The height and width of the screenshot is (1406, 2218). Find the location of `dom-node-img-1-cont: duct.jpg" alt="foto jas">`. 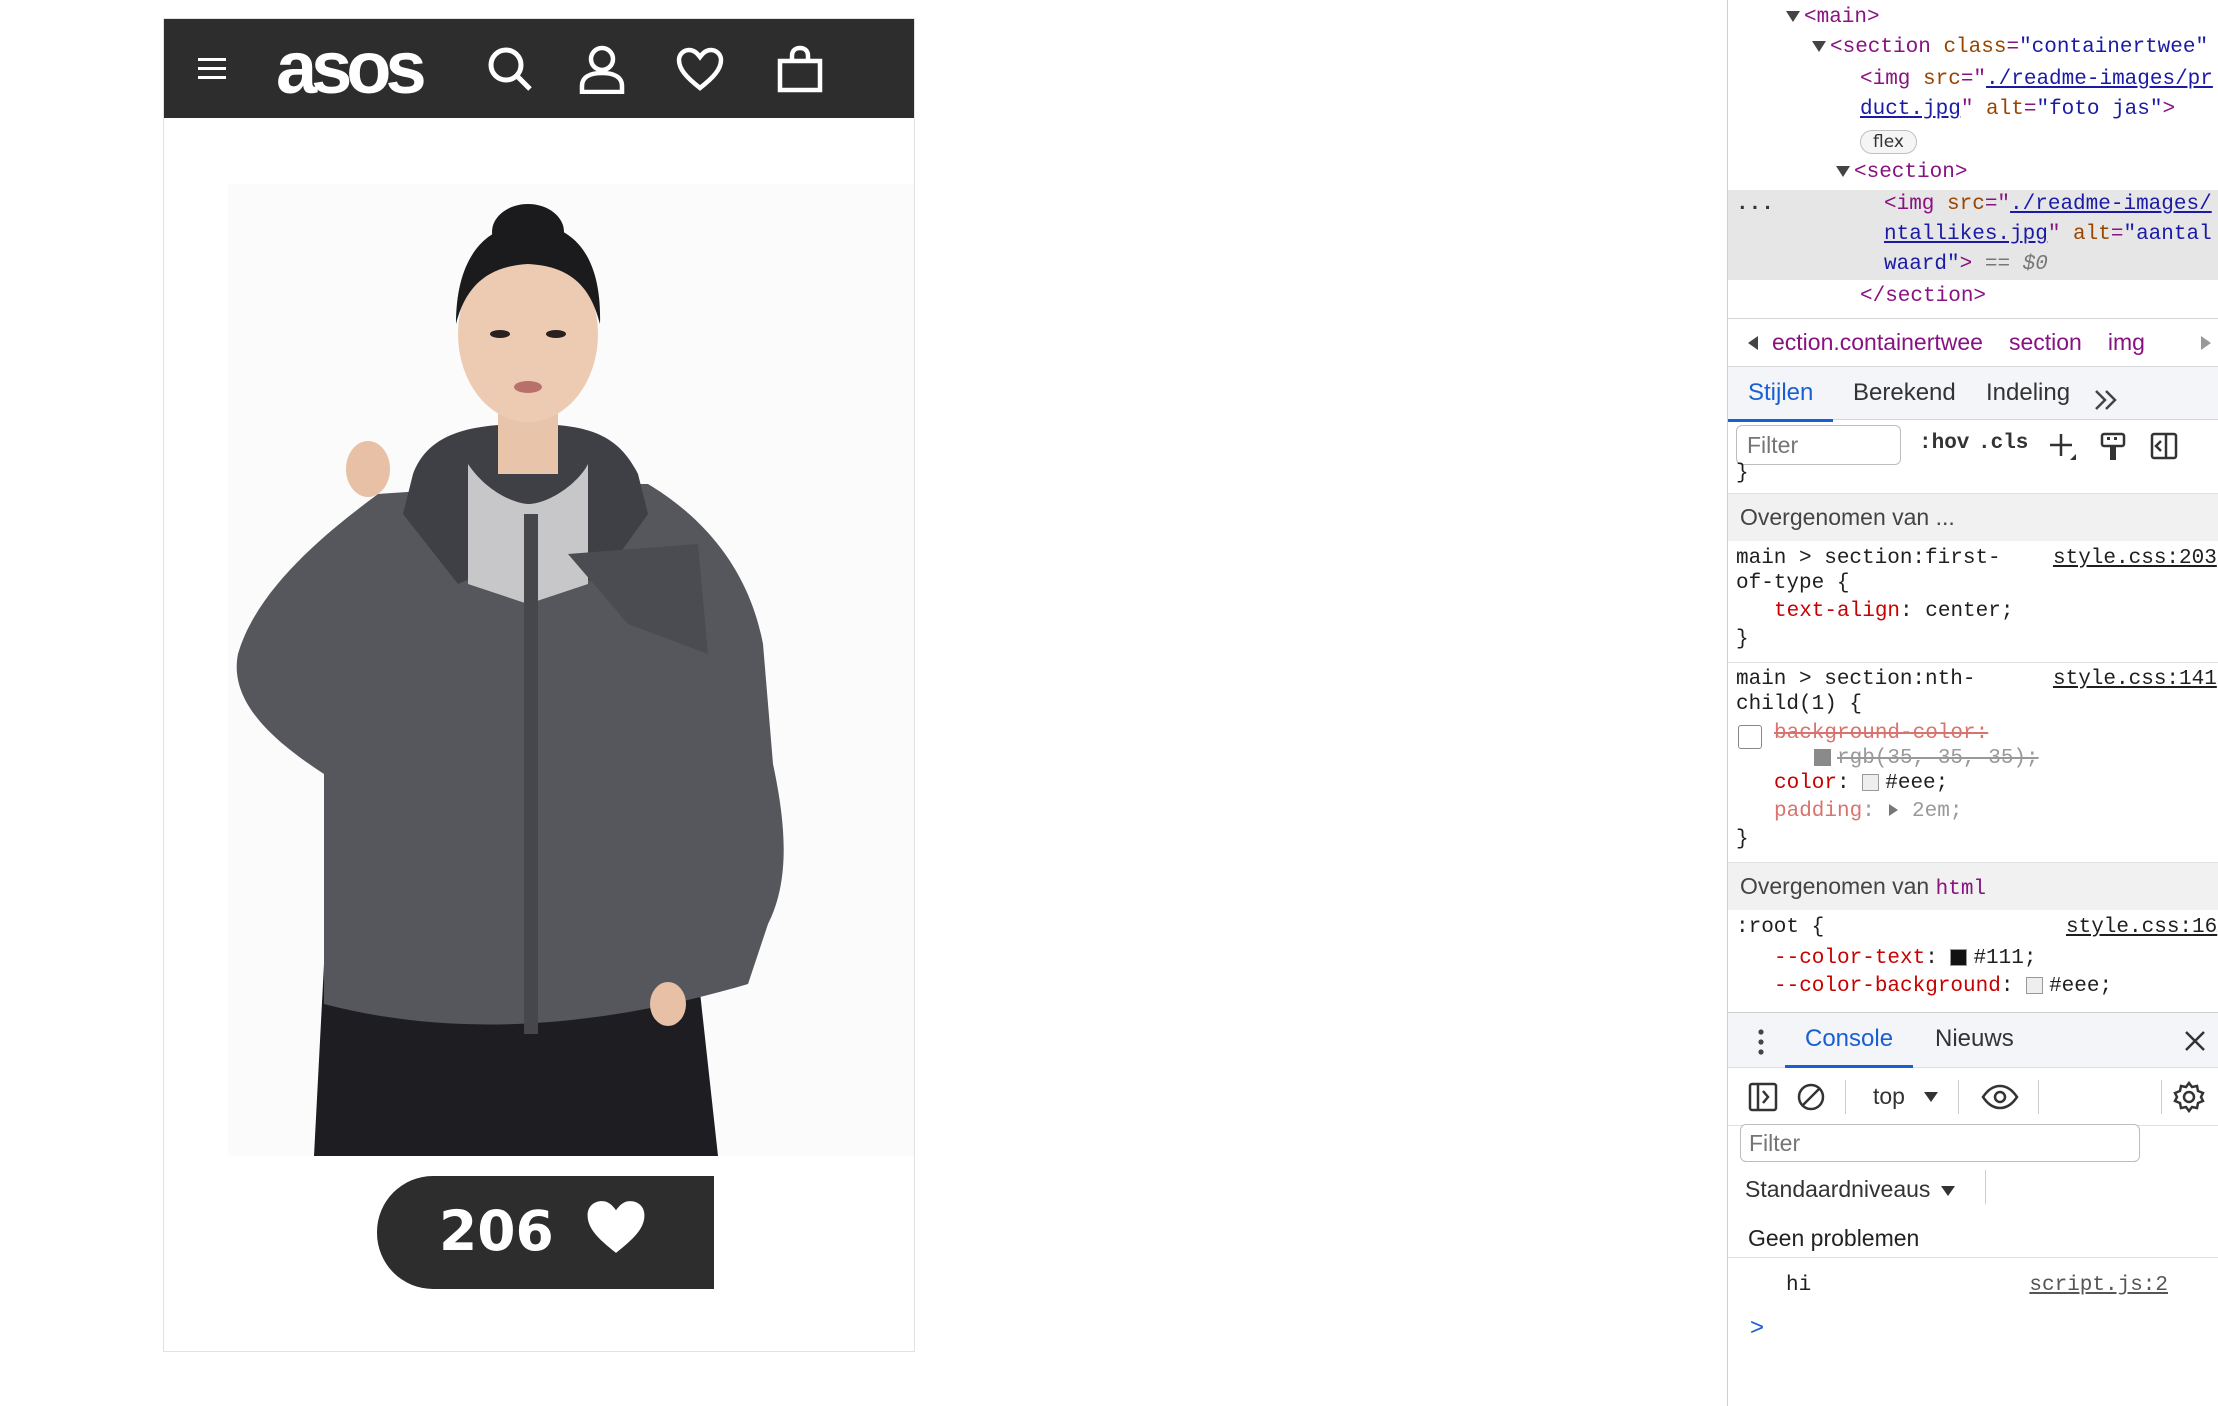

dom-node-img-1-cont: duct.jpg" alt="foto jas"> is located at coordinates (2018, 109).